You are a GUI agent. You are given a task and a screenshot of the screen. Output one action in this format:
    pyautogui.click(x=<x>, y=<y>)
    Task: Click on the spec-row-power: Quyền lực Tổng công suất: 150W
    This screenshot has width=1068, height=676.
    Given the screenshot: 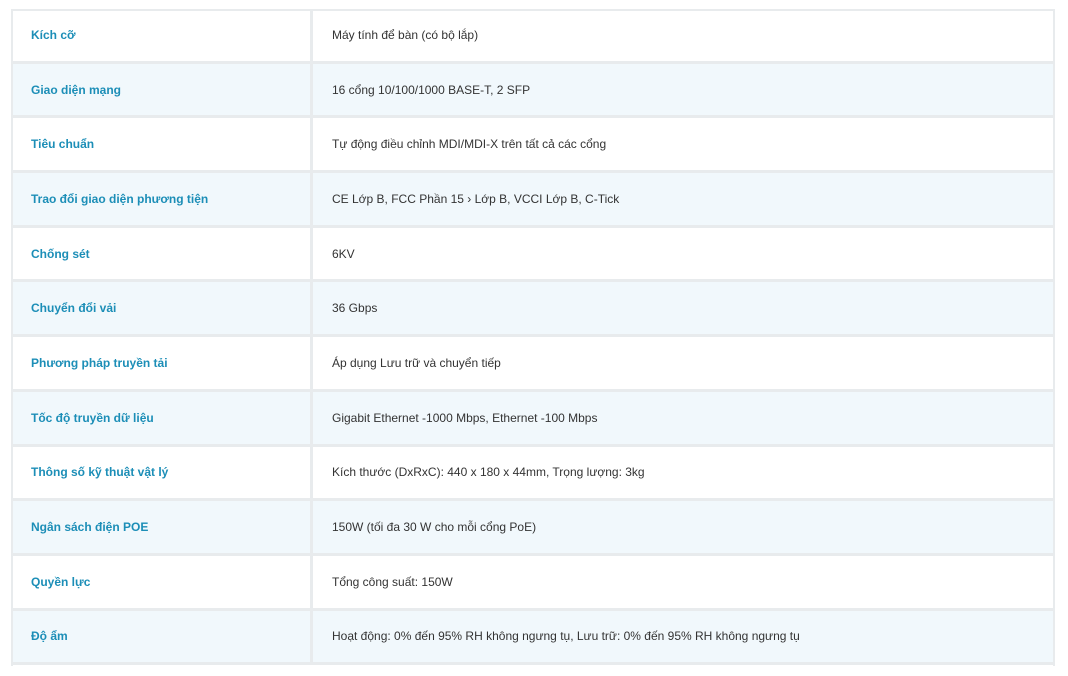 What is the action you would take?
    pyautogui.click(x=533, y=583)
    